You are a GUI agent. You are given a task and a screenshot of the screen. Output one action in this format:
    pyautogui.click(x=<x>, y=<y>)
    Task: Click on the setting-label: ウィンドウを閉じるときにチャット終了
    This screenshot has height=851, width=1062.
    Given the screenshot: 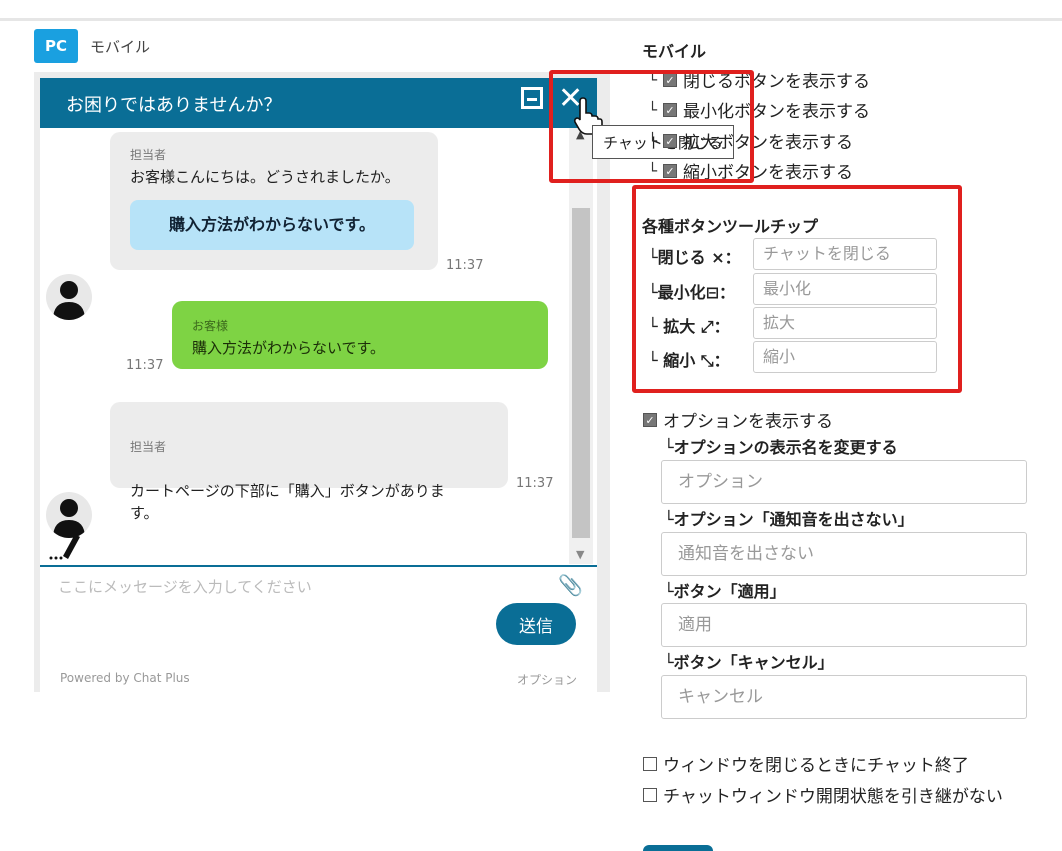 What is the action you would take?
    pyautogui.click(x=816, y=766)
    